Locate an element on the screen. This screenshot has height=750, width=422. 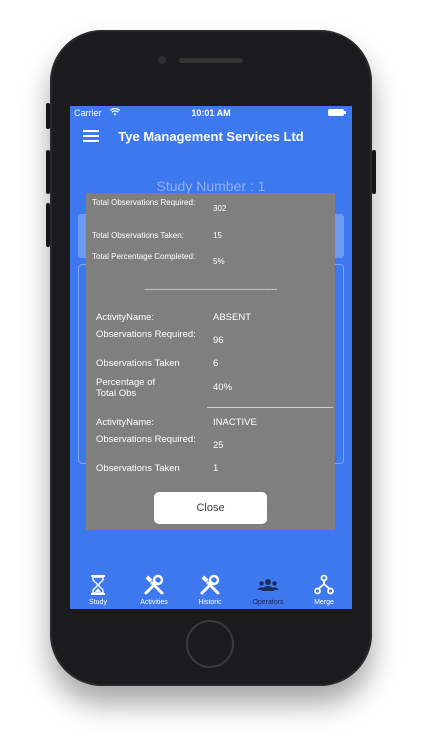
tab-study: Study is located at coordinates (98, 590).